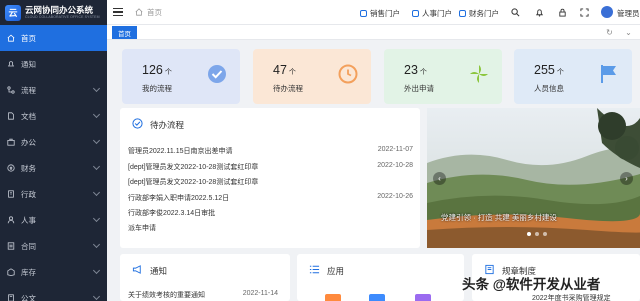 This screenshot has width=640, height=301. What do you see at coordinates (270, 151) in the screenshot?
I see `todo-row: 管理员2022.11.15日南京出差申请 2022-11-07` at bounding box center [270, 151].